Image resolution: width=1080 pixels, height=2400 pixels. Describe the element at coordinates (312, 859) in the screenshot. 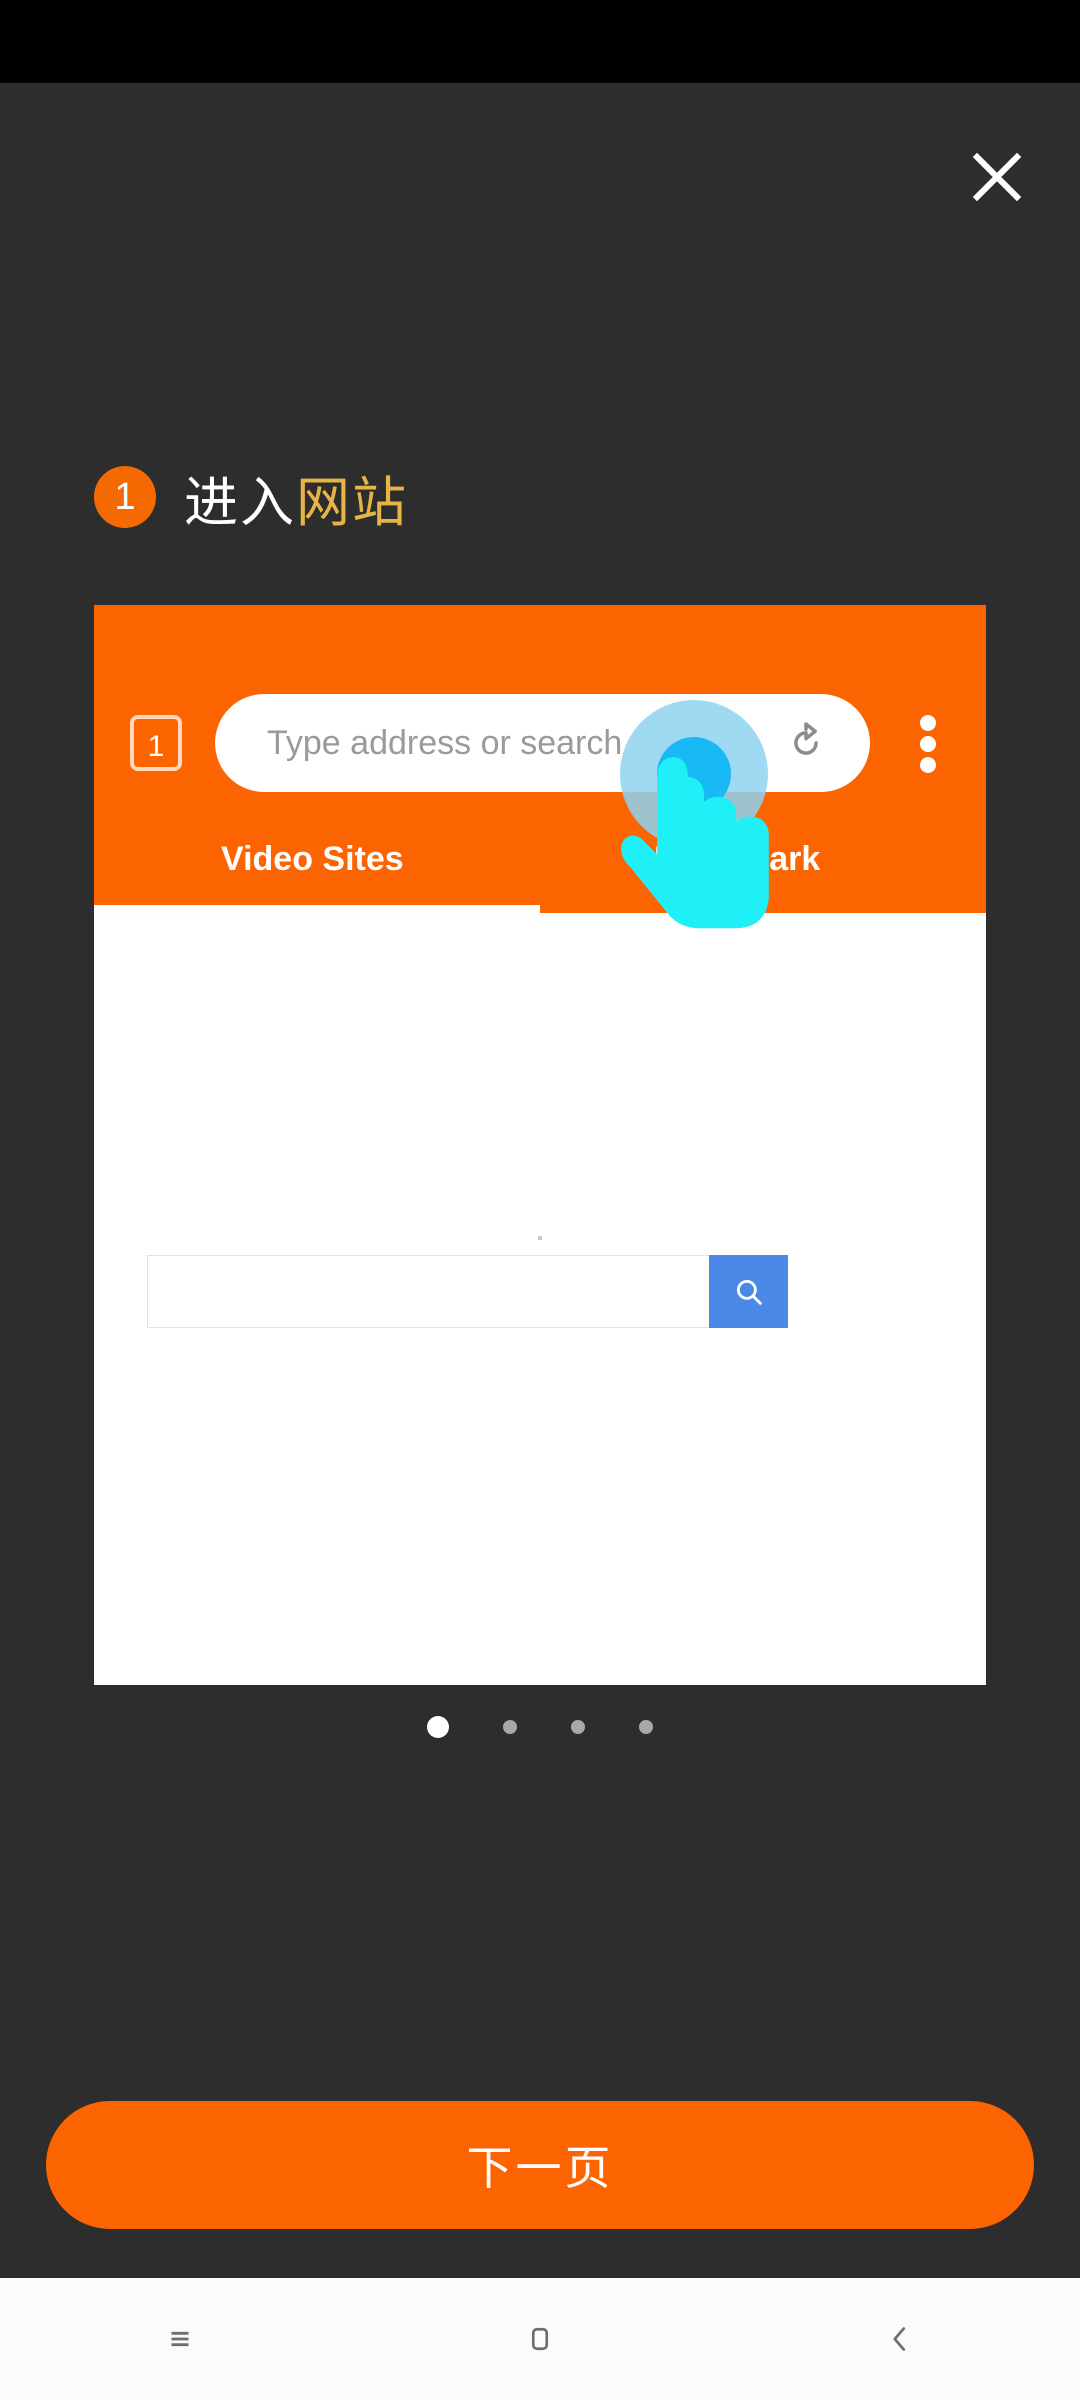

I see `tab-video-sites: Video Sites` at that location.